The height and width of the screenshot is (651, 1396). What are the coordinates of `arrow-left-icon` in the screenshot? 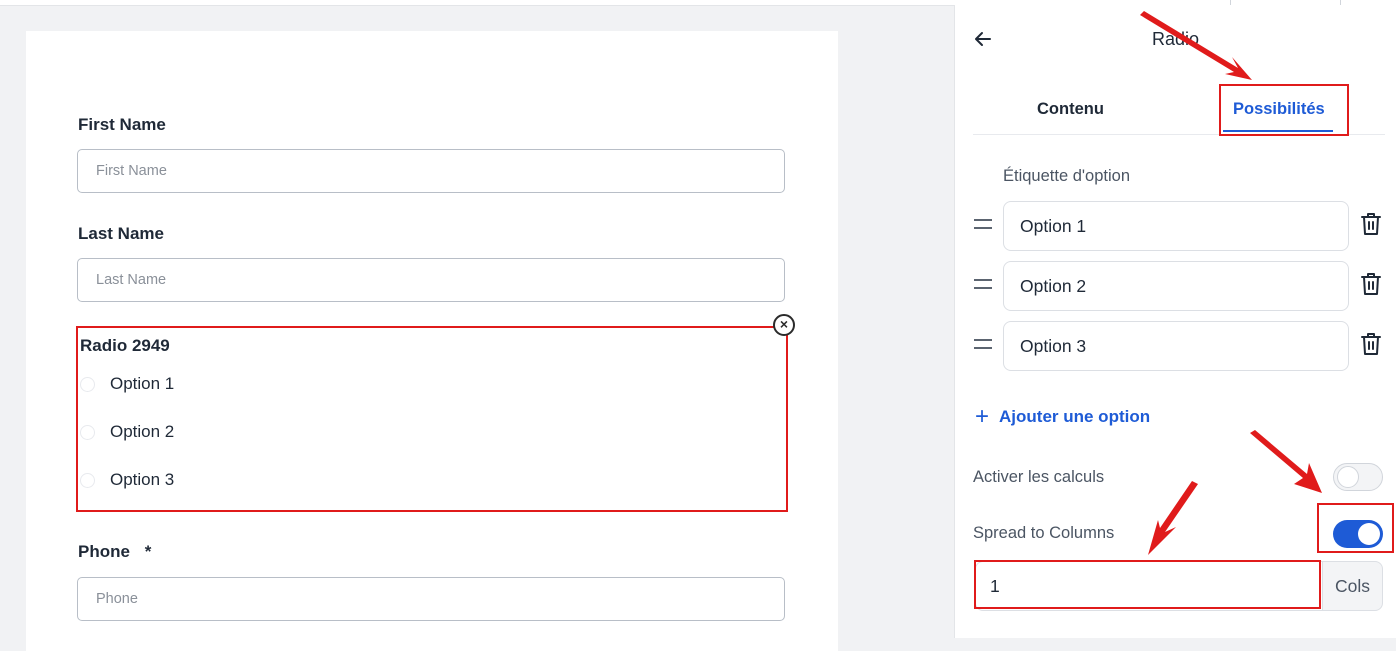 It's located at (983, 39).